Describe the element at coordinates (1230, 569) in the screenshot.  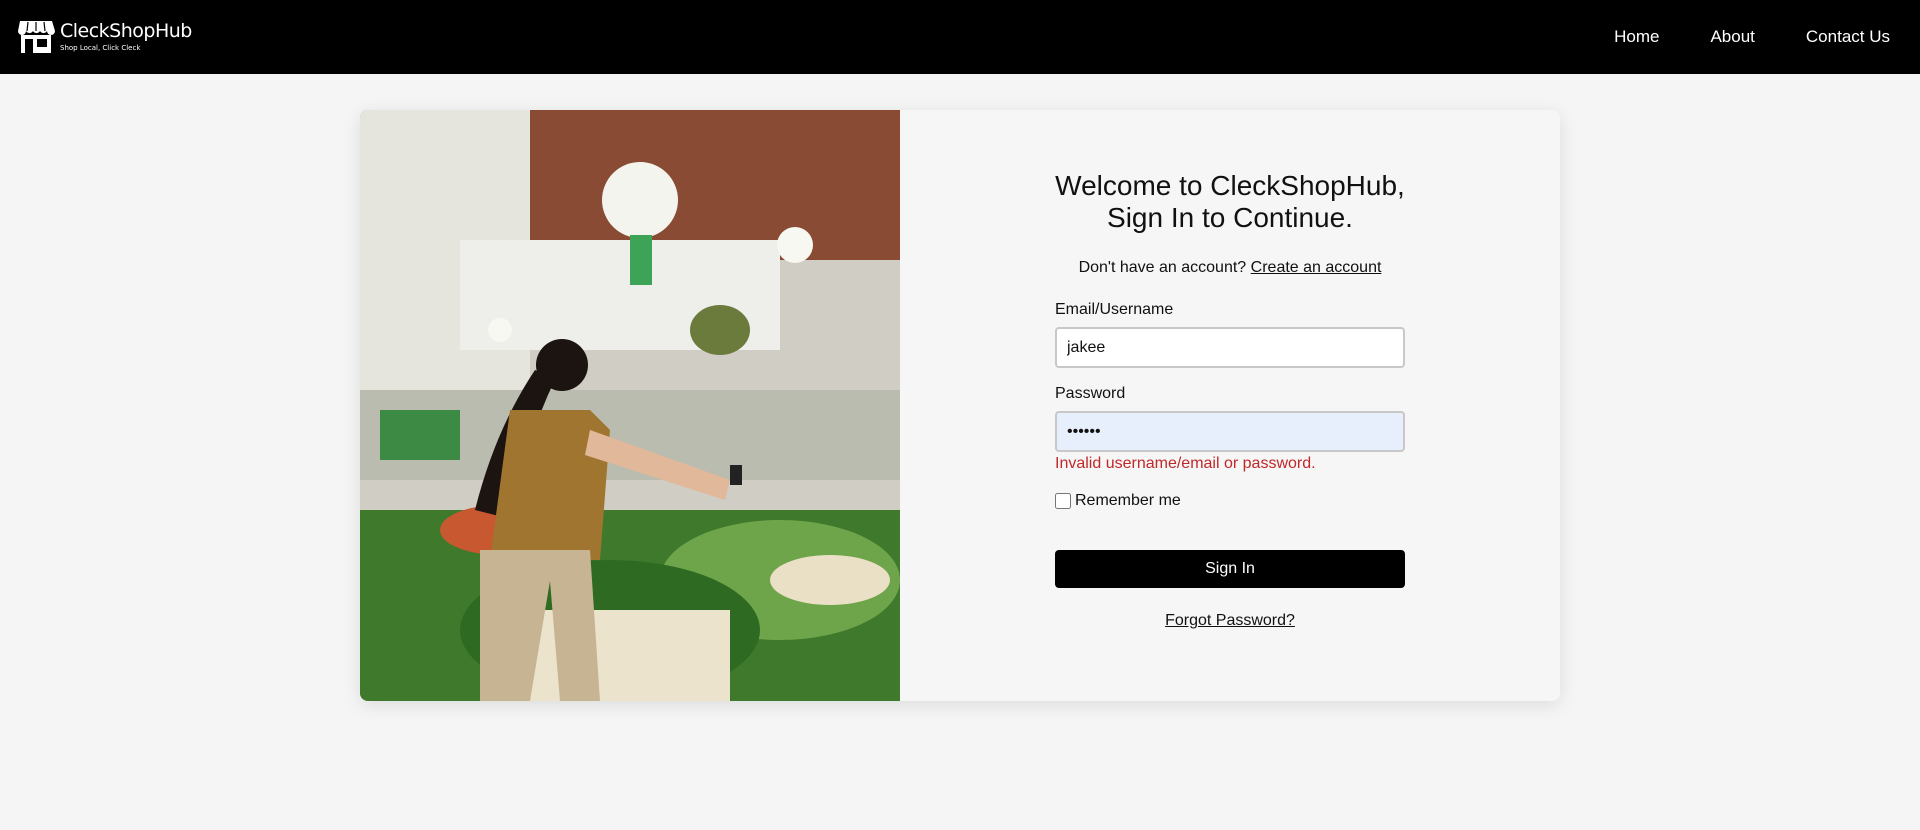
I see `sign-in-button: Sign In` at that location.